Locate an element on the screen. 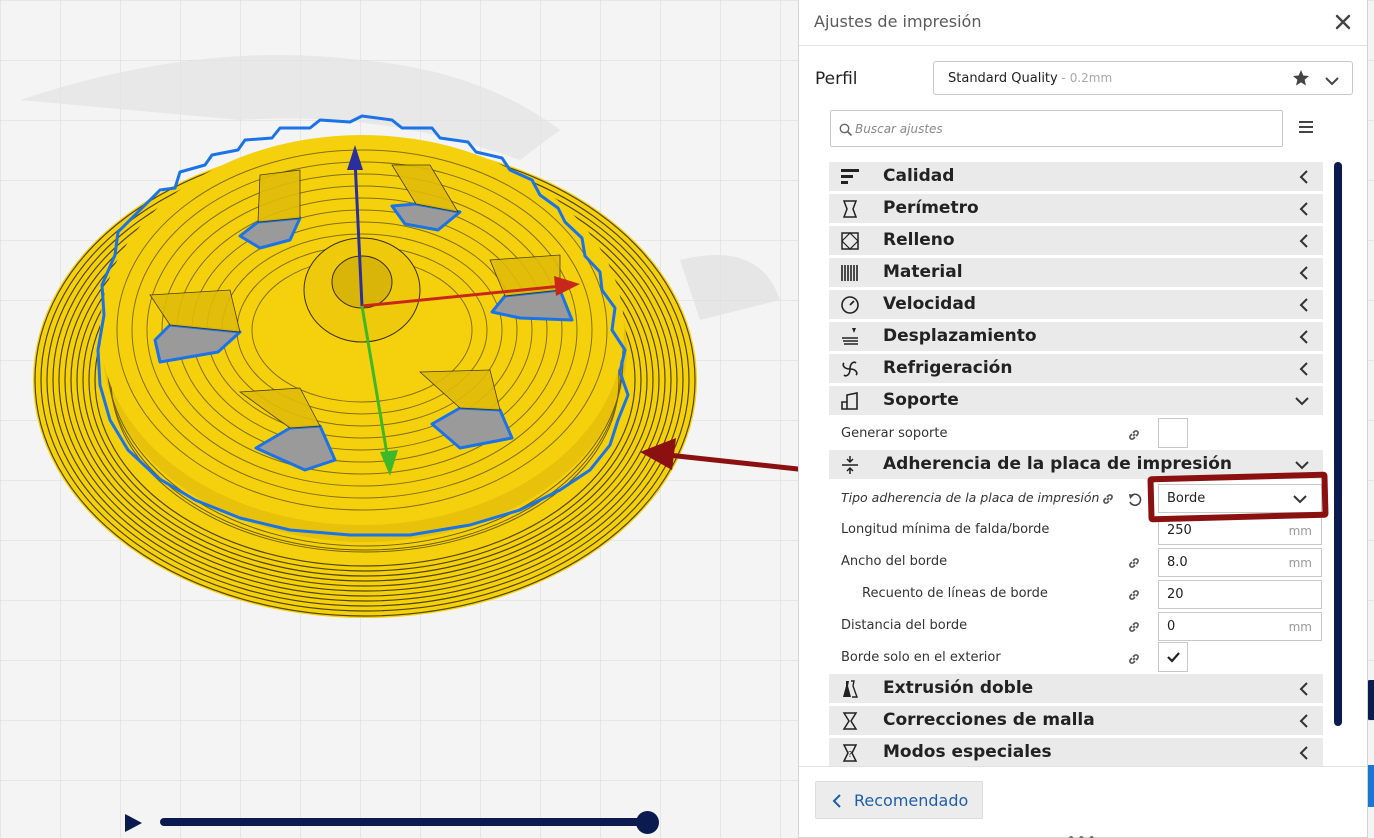 The width and height of the screenshot is (1374, 838). setting-label: Longitud mínima de falda/borde is located at coordinates (945, 529).